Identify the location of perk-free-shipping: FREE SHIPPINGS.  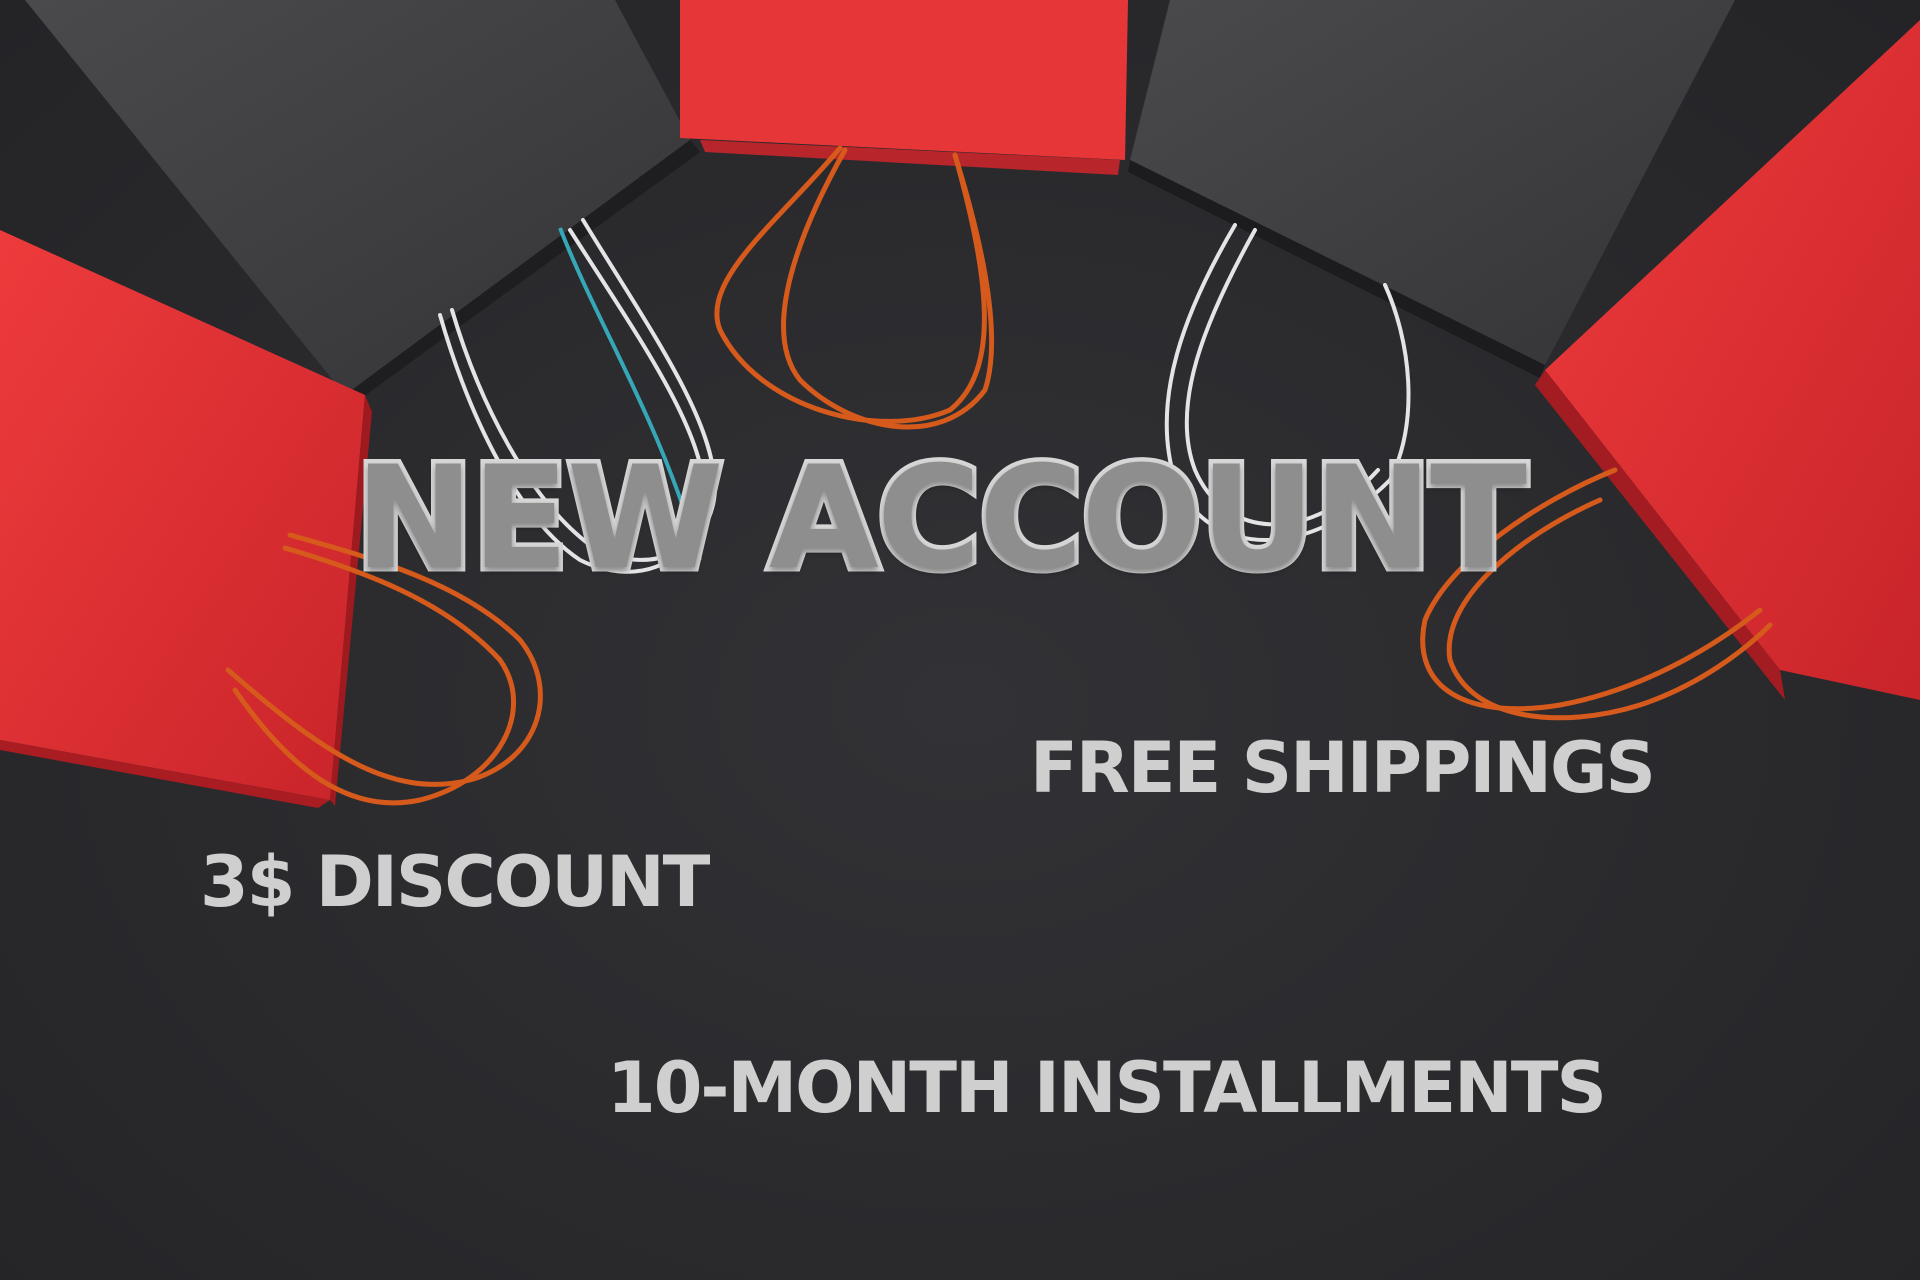
(1343, 768).